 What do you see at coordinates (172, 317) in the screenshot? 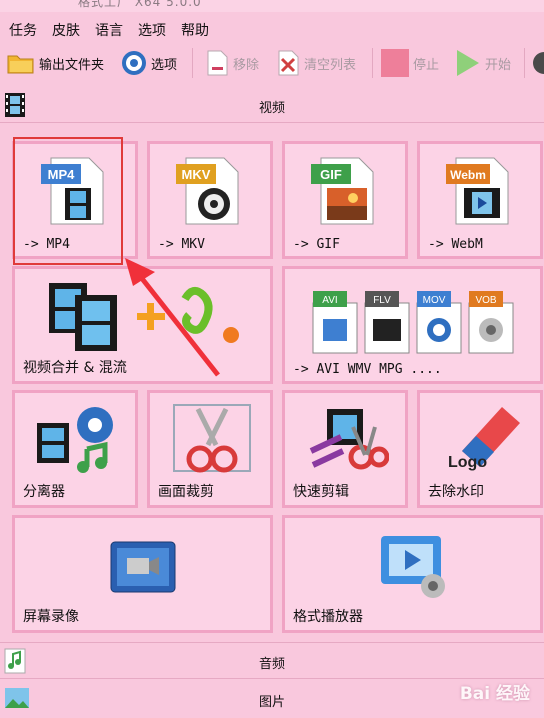
I see `annotation-arrow` at bounding box center [172, 317].